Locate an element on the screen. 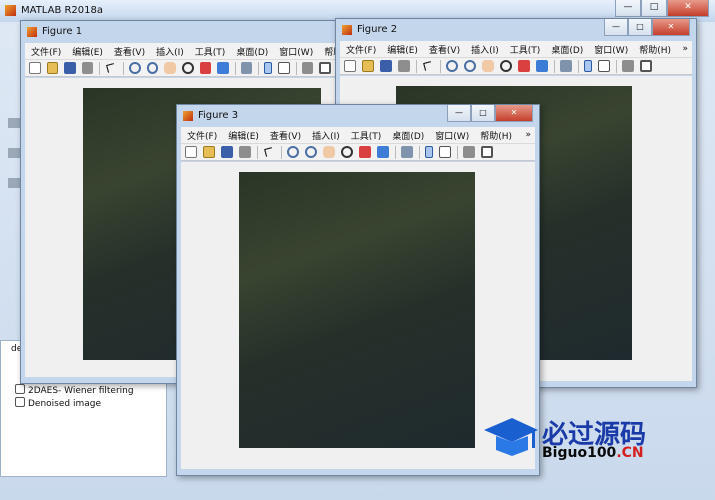  figure-title-bar: Figure 2 — □ ✕ is located at coordinates (516, 30).